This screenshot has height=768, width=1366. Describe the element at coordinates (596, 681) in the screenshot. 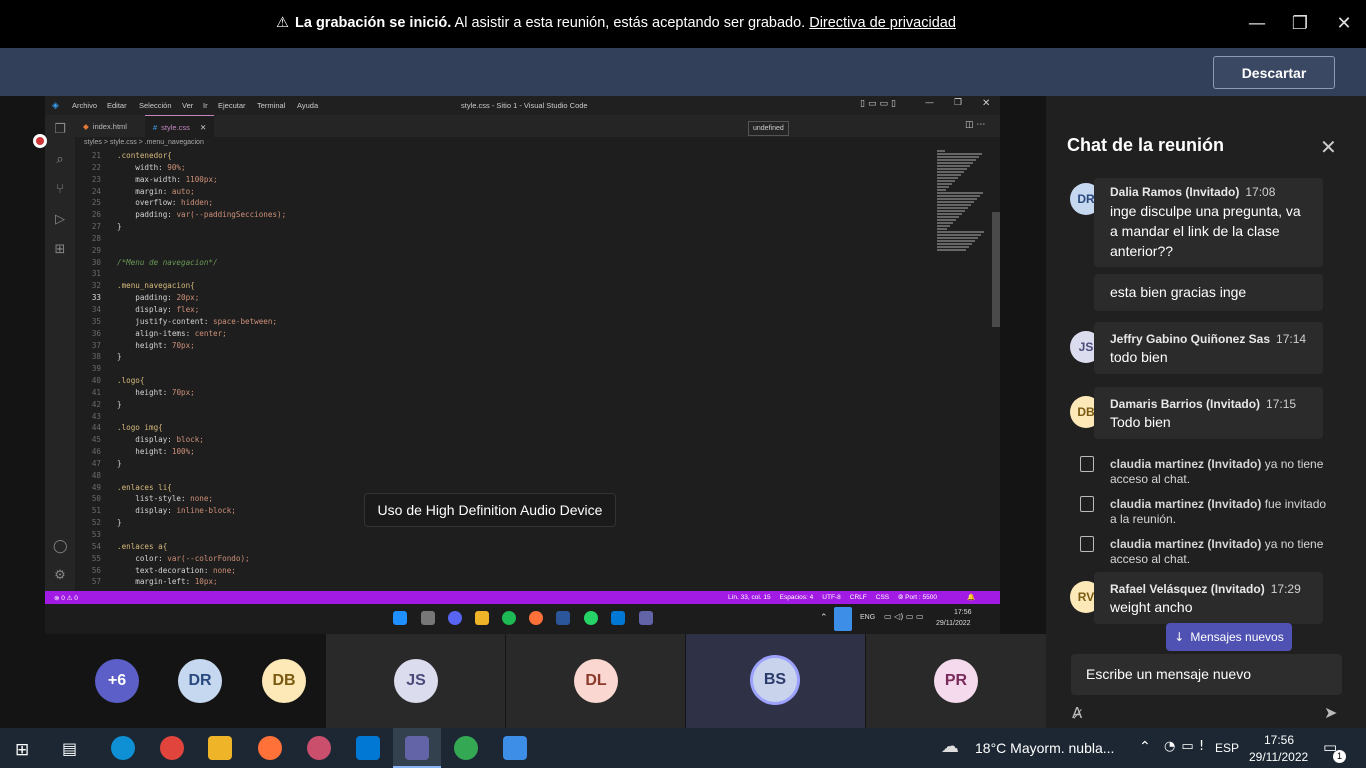

I see `participant-avatar: DL` at that location.